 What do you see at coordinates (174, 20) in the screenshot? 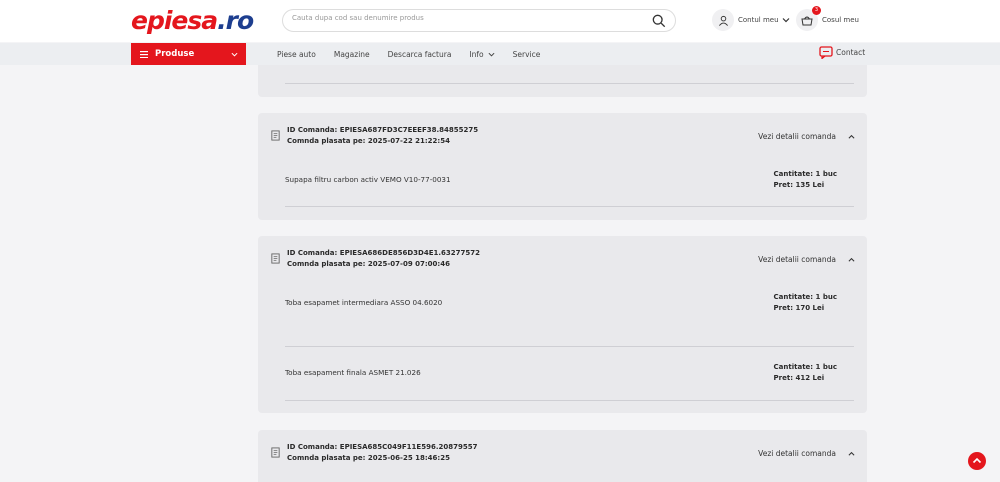
I see `logo-text: epiesa` at bounding box center [174, 20].